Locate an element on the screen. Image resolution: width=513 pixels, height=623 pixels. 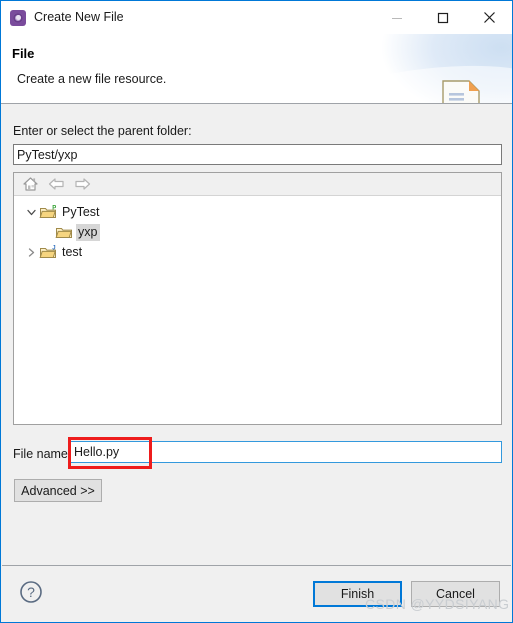
project-folder-icon: P is located at coordinates (47, 211).